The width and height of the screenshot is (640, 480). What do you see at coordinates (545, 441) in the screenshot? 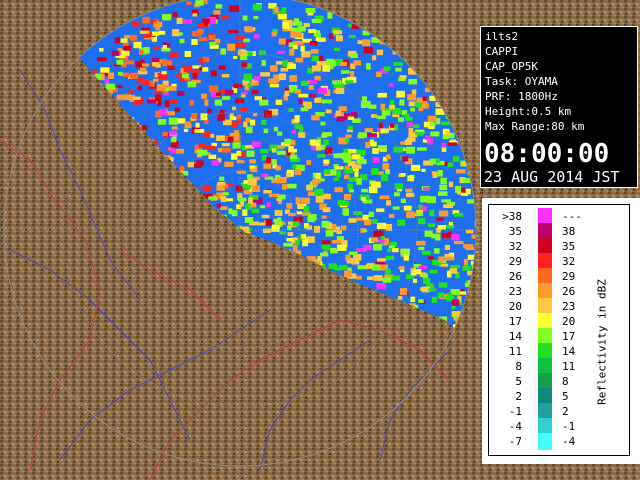
I see `legend-color-swatch` at bounding box center [545, 441].